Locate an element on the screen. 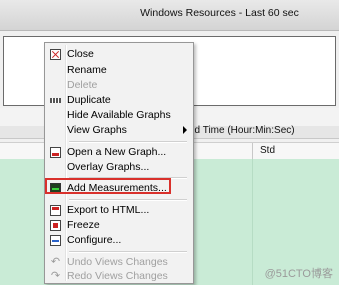 The image size is (339, 285). menu-item-label: Rename is located at coordinates (87, 70).